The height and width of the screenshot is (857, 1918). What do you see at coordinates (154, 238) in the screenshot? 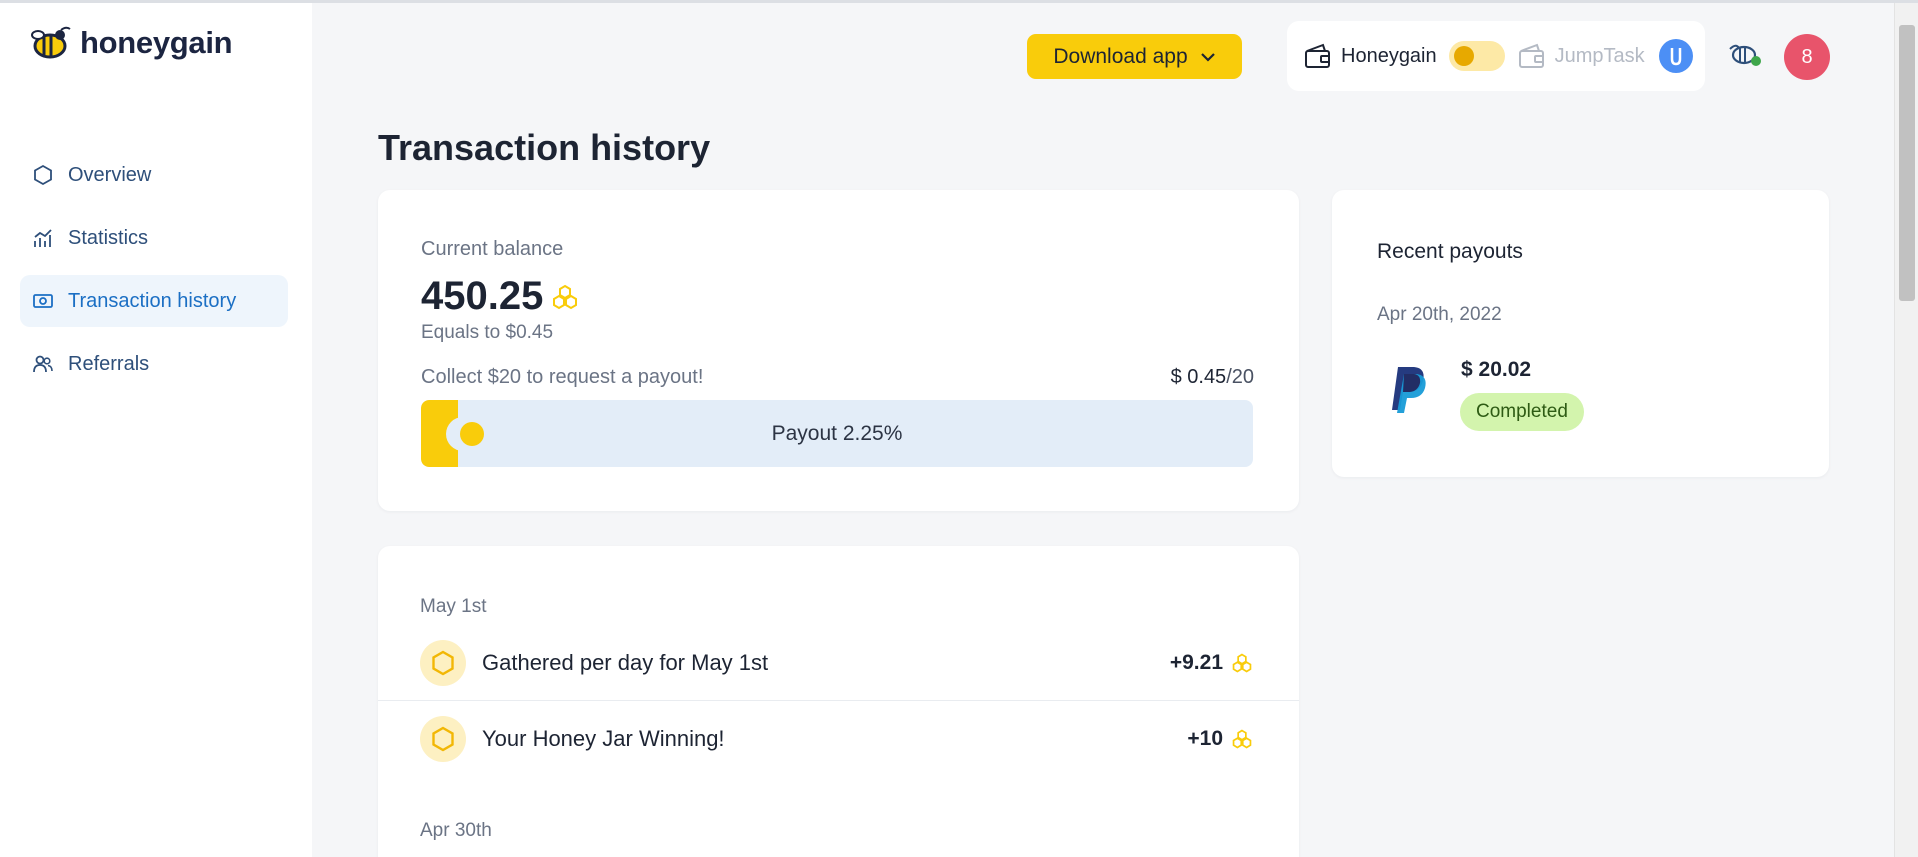
I see `sidebar-item-statistics: Statistics` at bounding box center [154, 238].